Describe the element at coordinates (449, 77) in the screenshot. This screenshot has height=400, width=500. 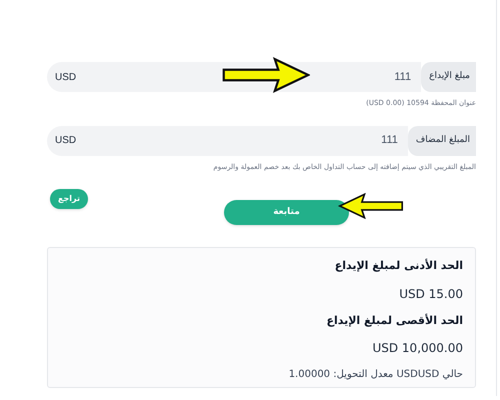
I see `field-label: مبلغ الإيداع` at that location.